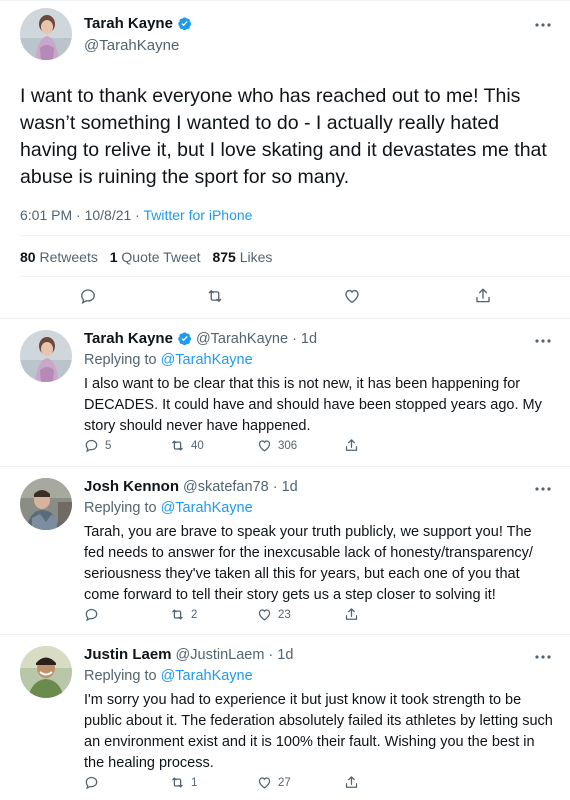  Describe the element at coordinates (234, 446) in the screenshot. I see `reply-action-bar: 5 40 306` at that location.